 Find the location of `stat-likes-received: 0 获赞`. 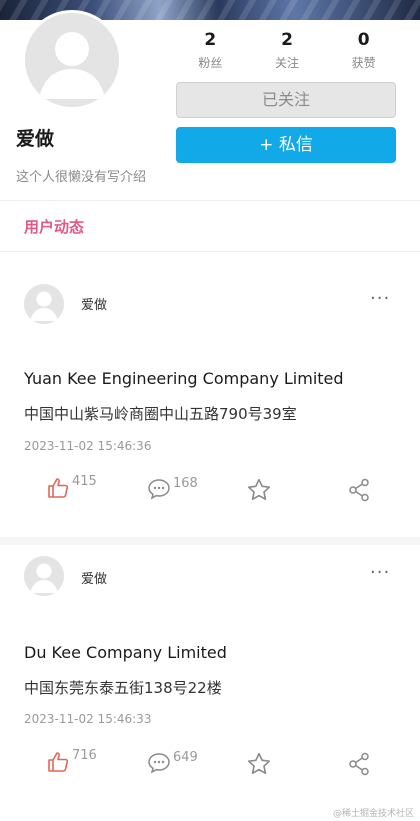

stat-likes-received: 0 获赞 is located at coordinates (363, 50).